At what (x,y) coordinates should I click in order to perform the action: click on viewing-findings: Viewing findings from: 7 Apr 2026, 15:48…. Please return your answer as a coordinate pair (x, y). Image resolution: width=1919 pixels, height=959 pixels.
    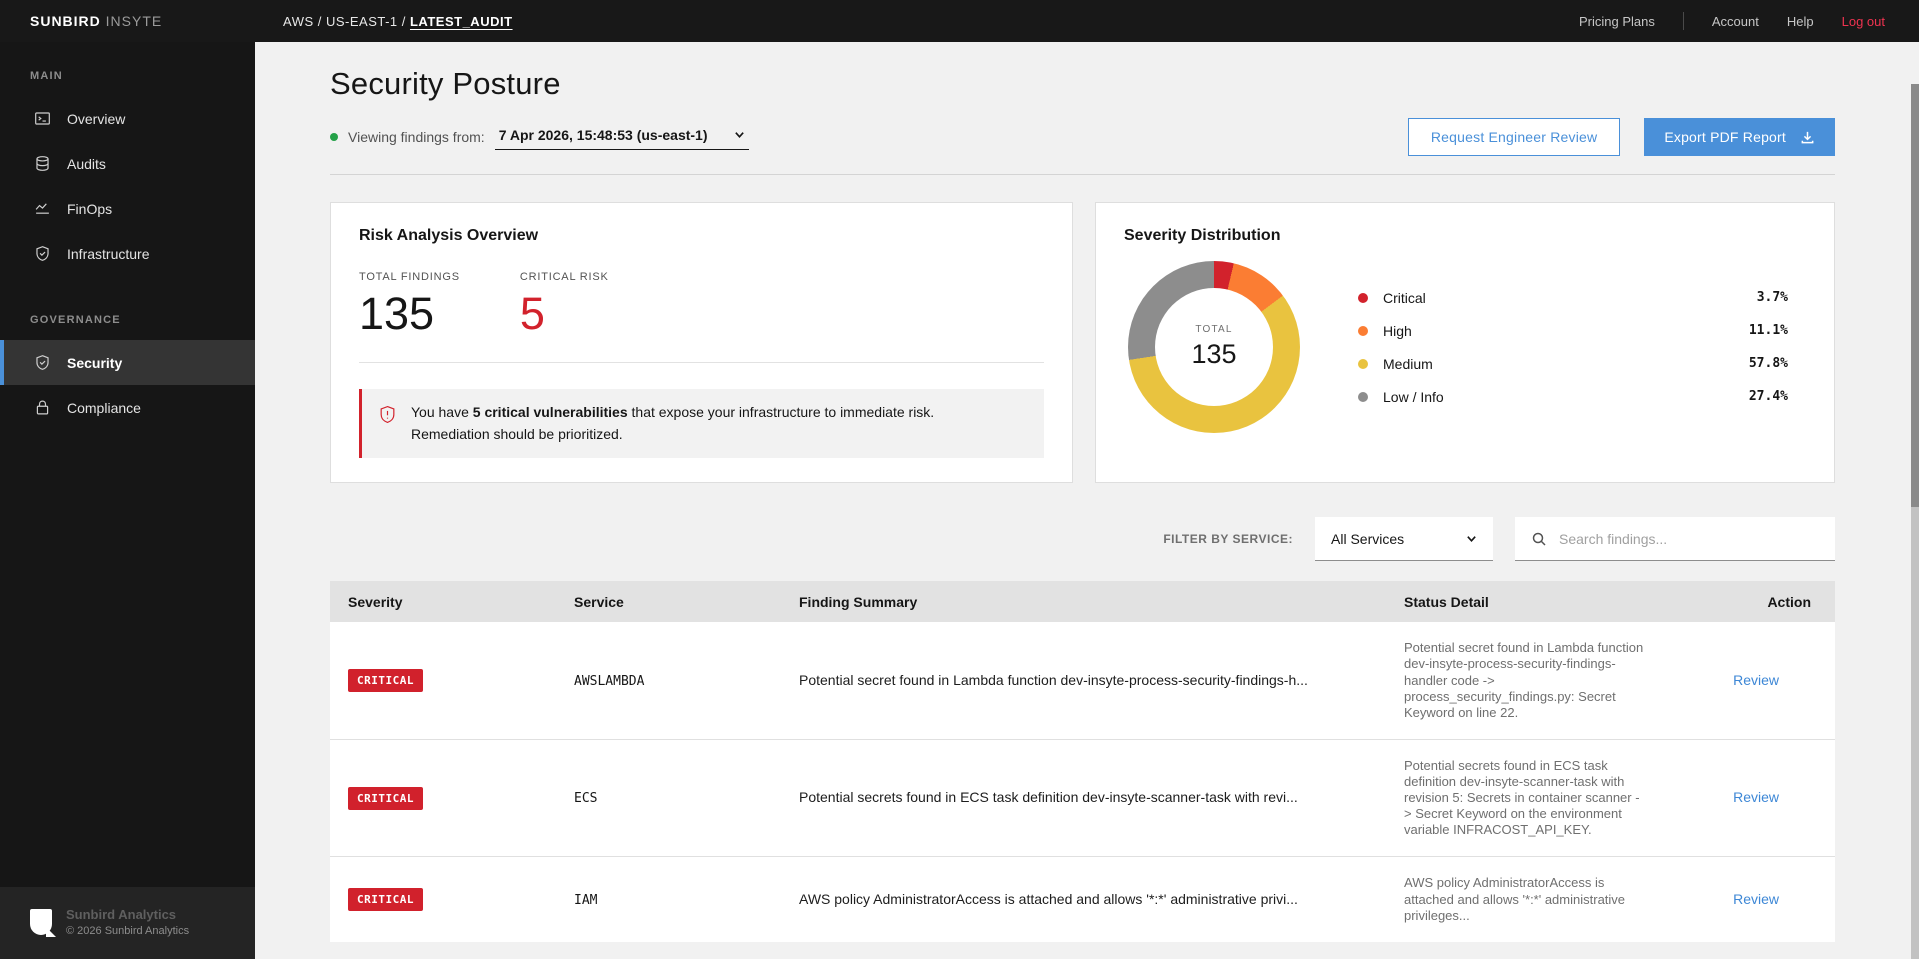
    Looking at the image, I should click on (539, 137).